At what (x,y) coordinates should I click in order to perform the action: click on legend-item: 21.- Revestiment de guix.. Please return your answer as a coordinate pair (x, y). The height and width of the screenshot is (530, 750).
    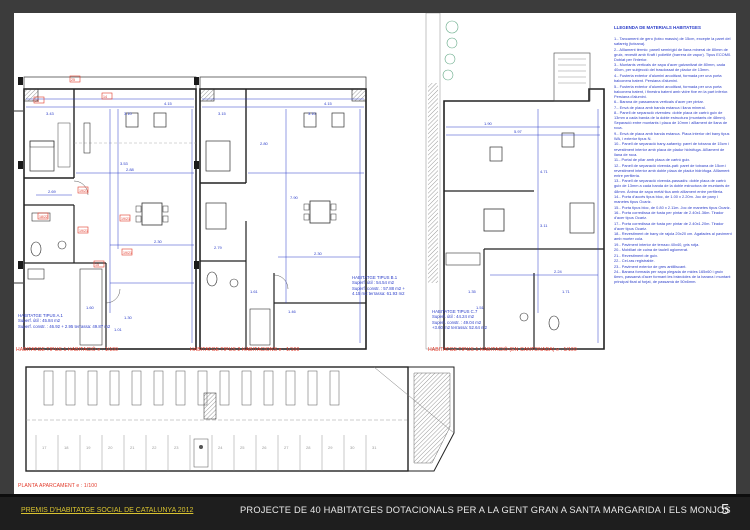
    Looking at the image, I should click on (636, 255).